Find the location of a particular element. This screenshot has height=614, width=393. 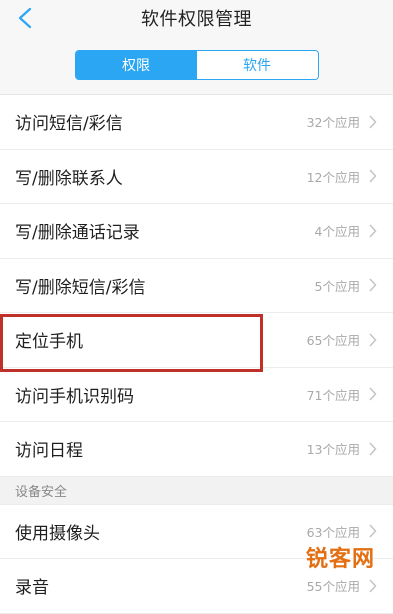

permission-label: 定位手机 is located at coordinates (49, 342).